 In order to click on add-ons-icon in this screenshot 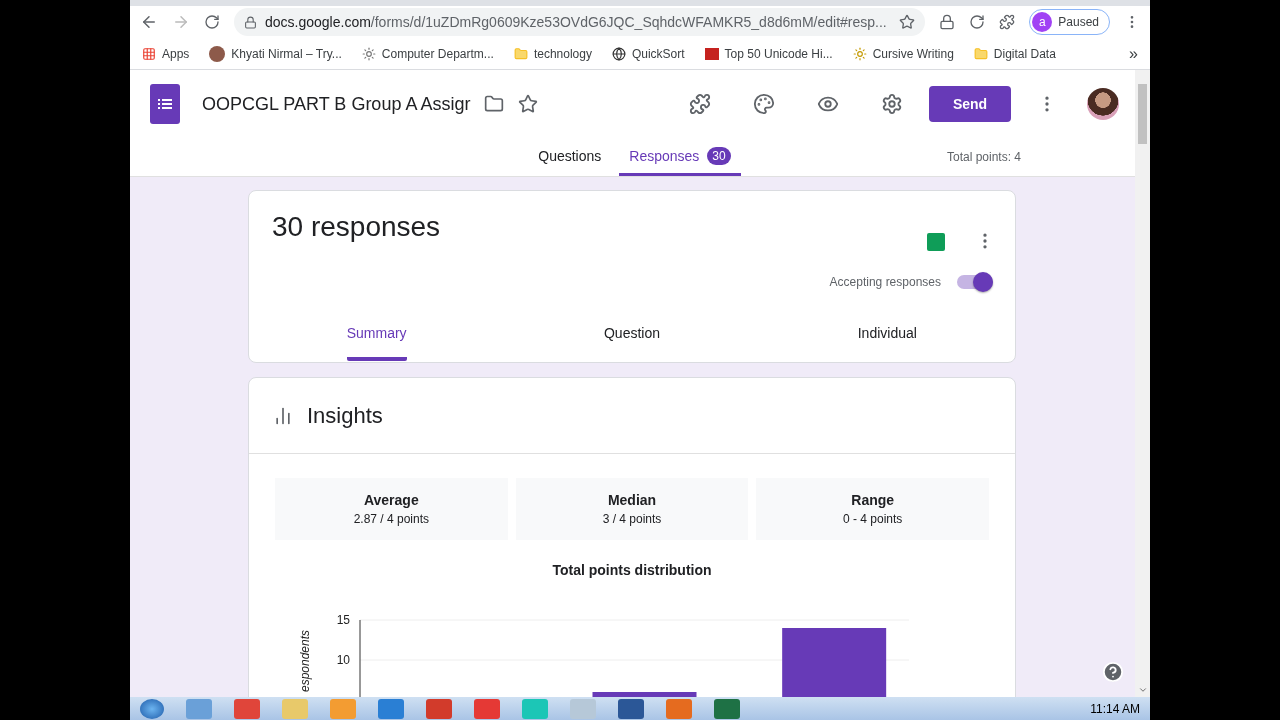, I will do `click(700, 104)`.